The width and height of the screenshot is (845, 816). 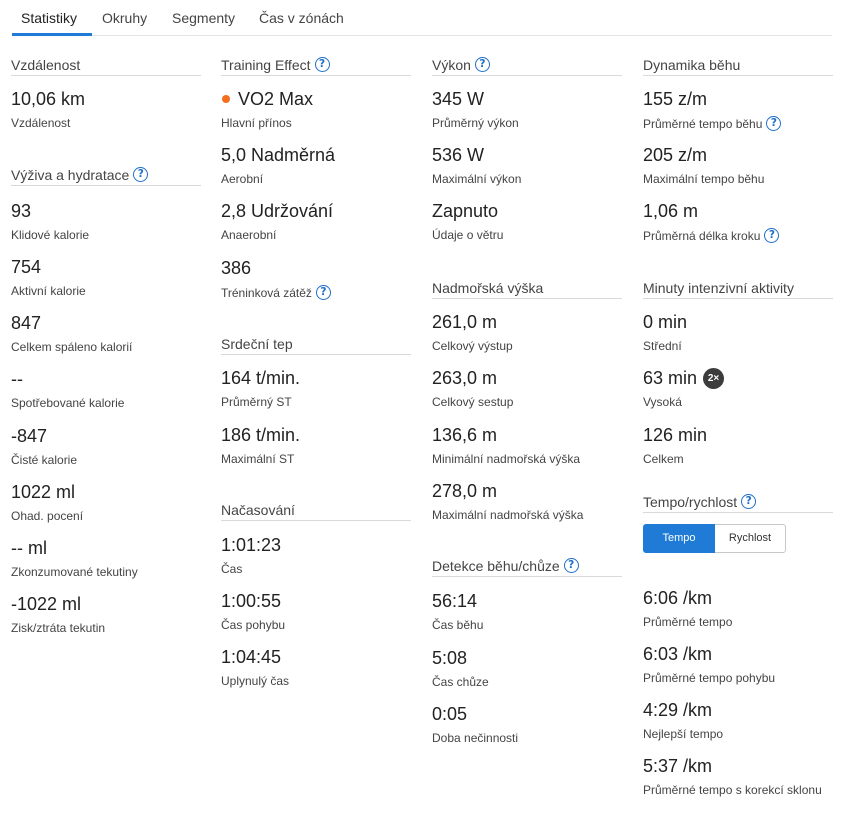 I want to click on stat-value: 93, so click(x=21, y=211).